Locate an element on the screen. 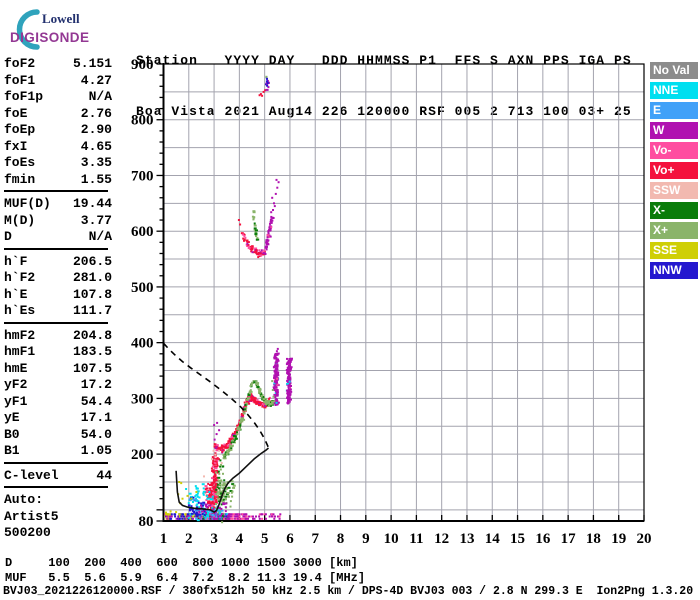  svg-text: 700 is located at coordinates (142, 176).